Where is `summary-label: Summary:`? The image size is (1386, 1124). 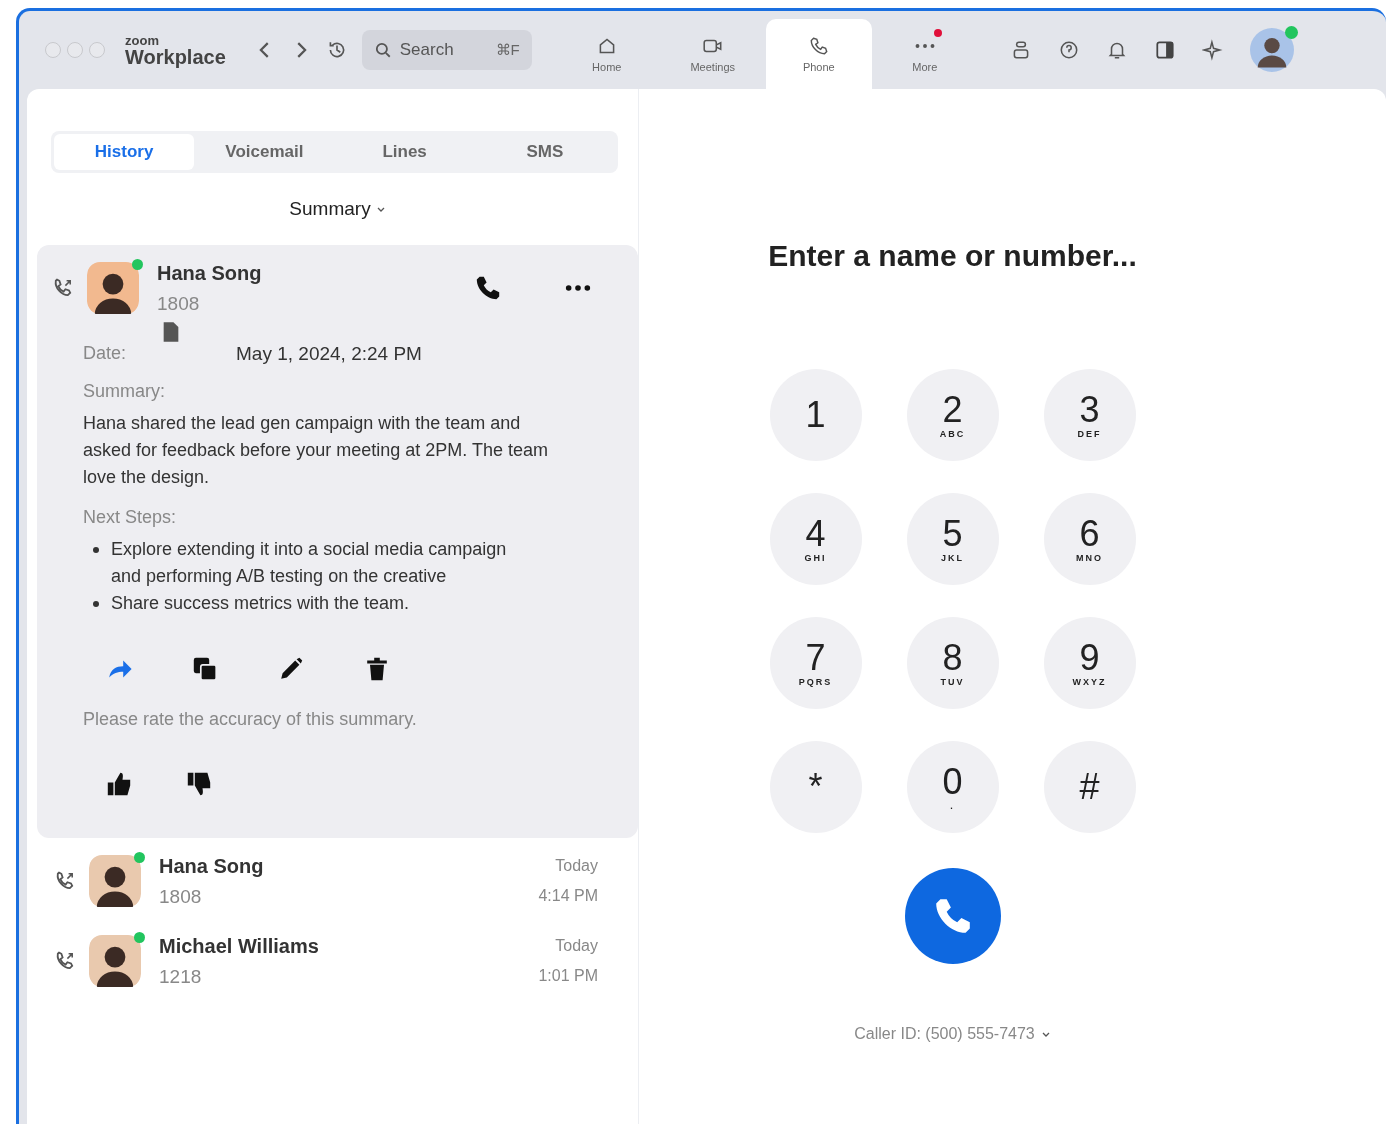
summary-label: Summary: is located at coordinates (124, 391).